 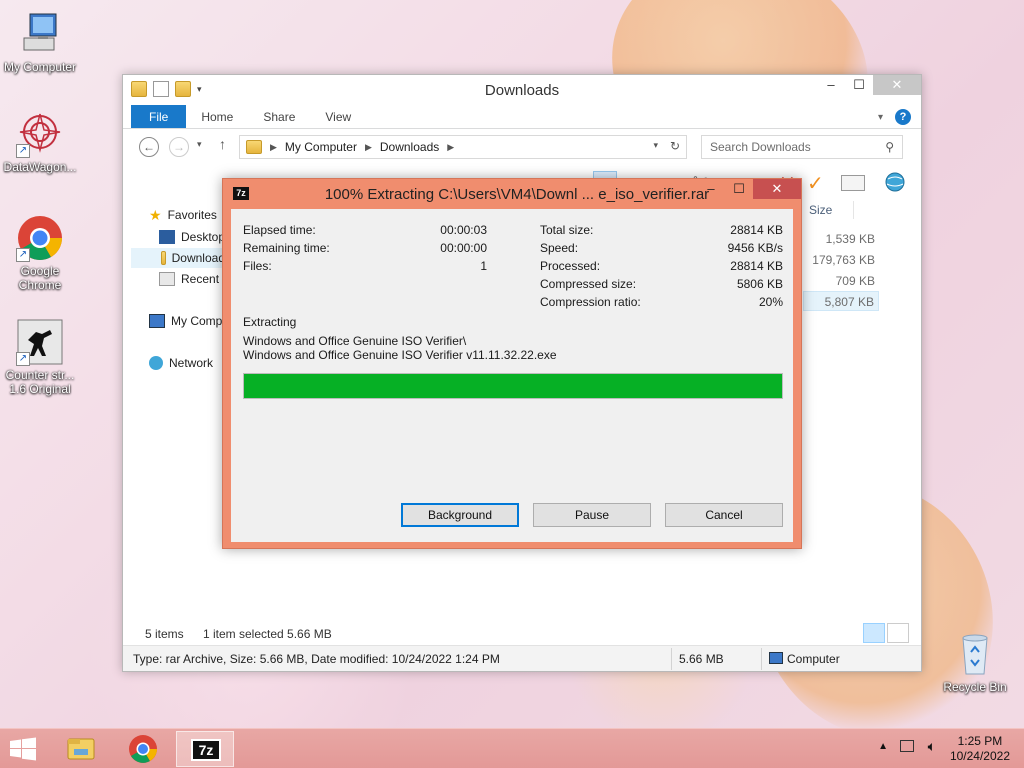 I want to click on chrome-icon, so click(x=143, y=749).